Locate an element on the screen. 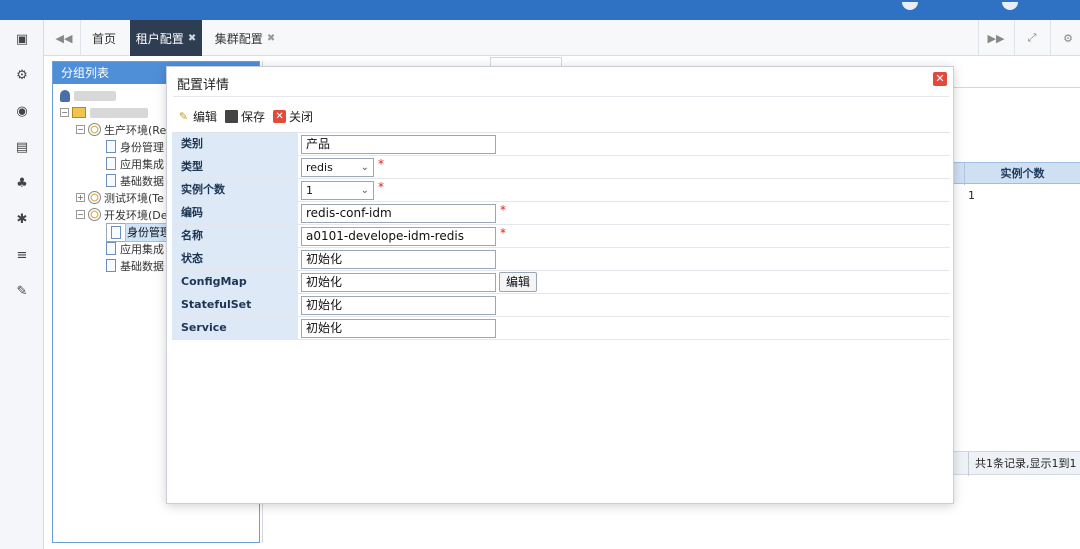 This screenshot has height=549, width=1080. form-row-type: 类型 redis ⌄ * is located at coordinates (561, 167).